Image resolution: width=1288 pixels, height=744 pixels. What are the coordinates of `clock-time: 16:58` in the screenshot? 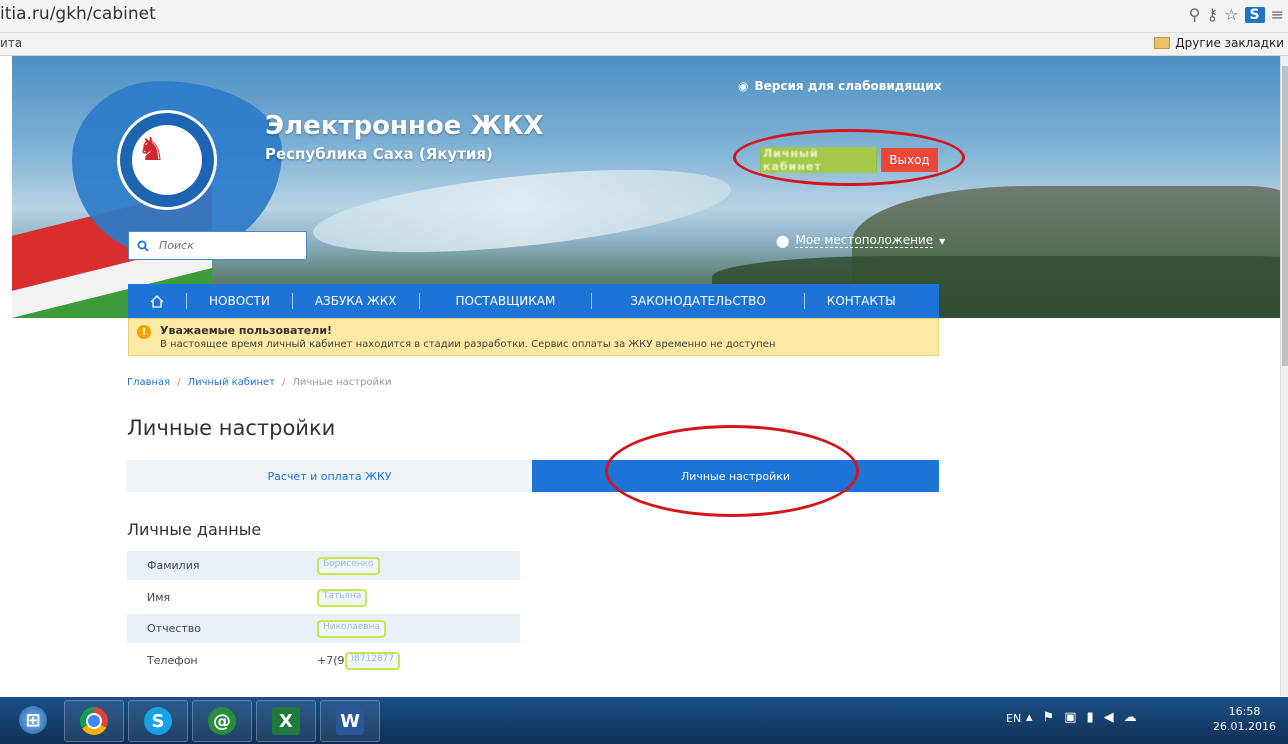 It's located at (1244, 711).